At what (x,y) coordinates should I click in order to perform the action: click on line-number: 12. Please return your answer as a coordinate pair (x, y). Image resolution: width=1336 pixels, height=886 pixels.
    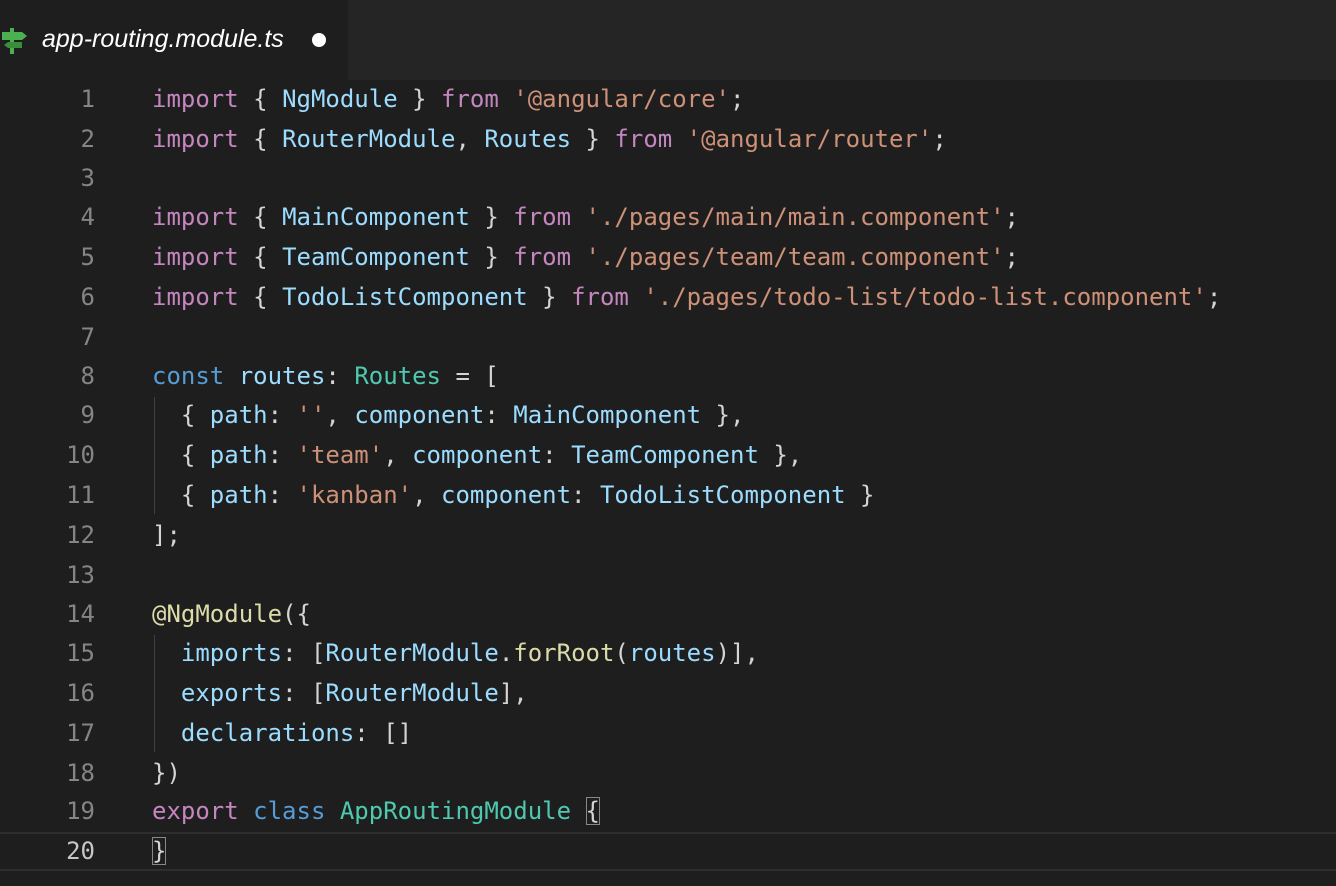
    Looking at the image, I should click on (80, 535).